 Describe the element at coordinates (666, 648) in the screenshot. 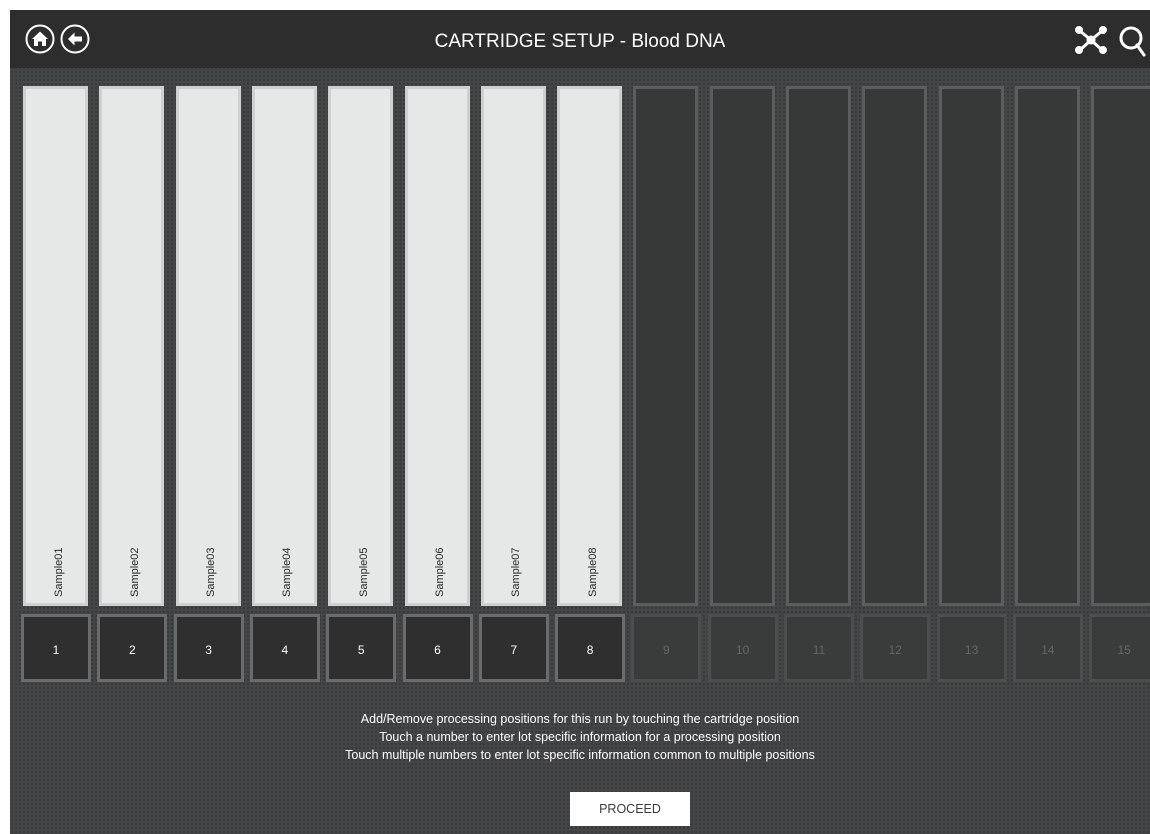

I see `position-number-9: 9` at that location.